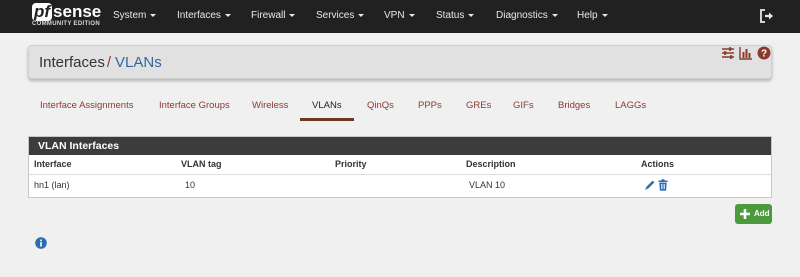  Describe the element at coordinates (270, 105) in the screenshot. I see `tab-wireless: Wireless` at that location.